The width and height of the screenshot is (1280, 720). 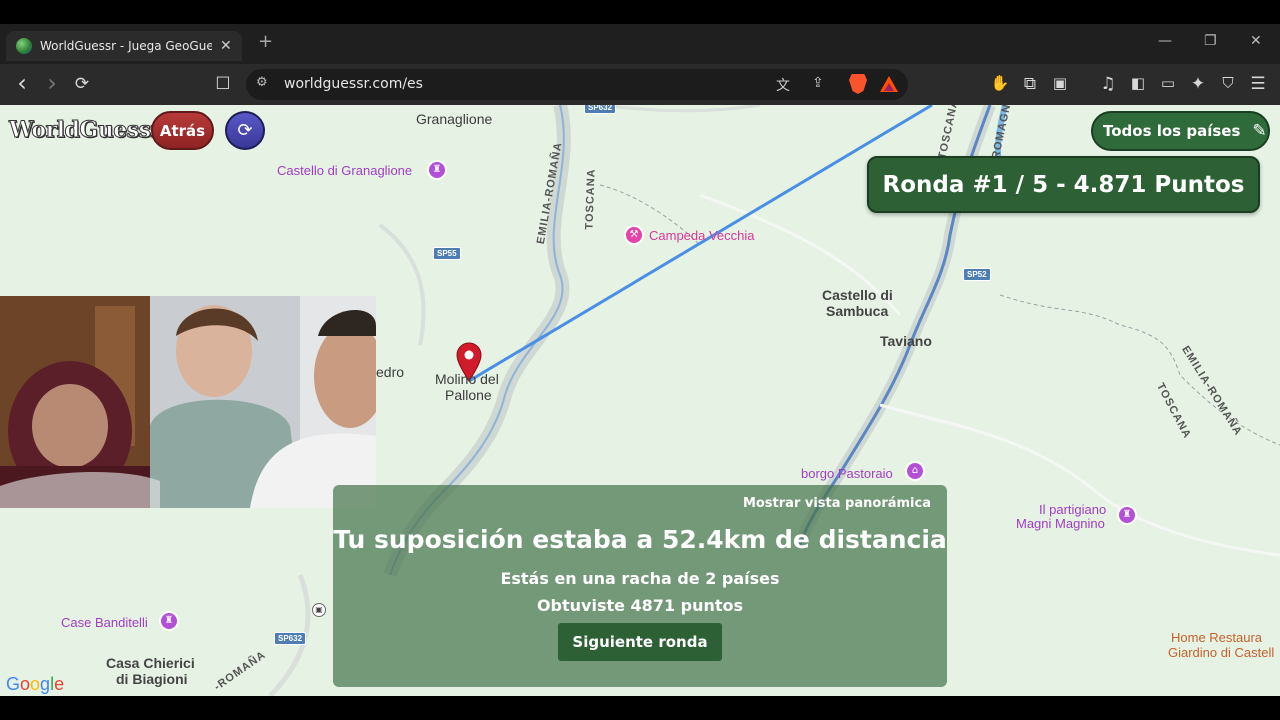 I want to click on points-text: Obtuviste 4871 puntos, so click(x=640, y=605).